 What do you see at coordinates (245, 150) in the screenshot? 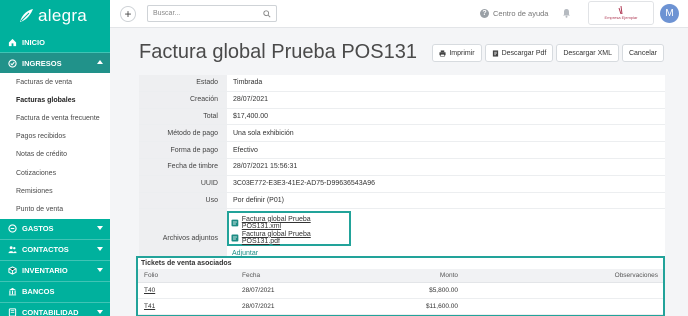
I see `detail-value: Efectivo` at bounding box center [245, 150].